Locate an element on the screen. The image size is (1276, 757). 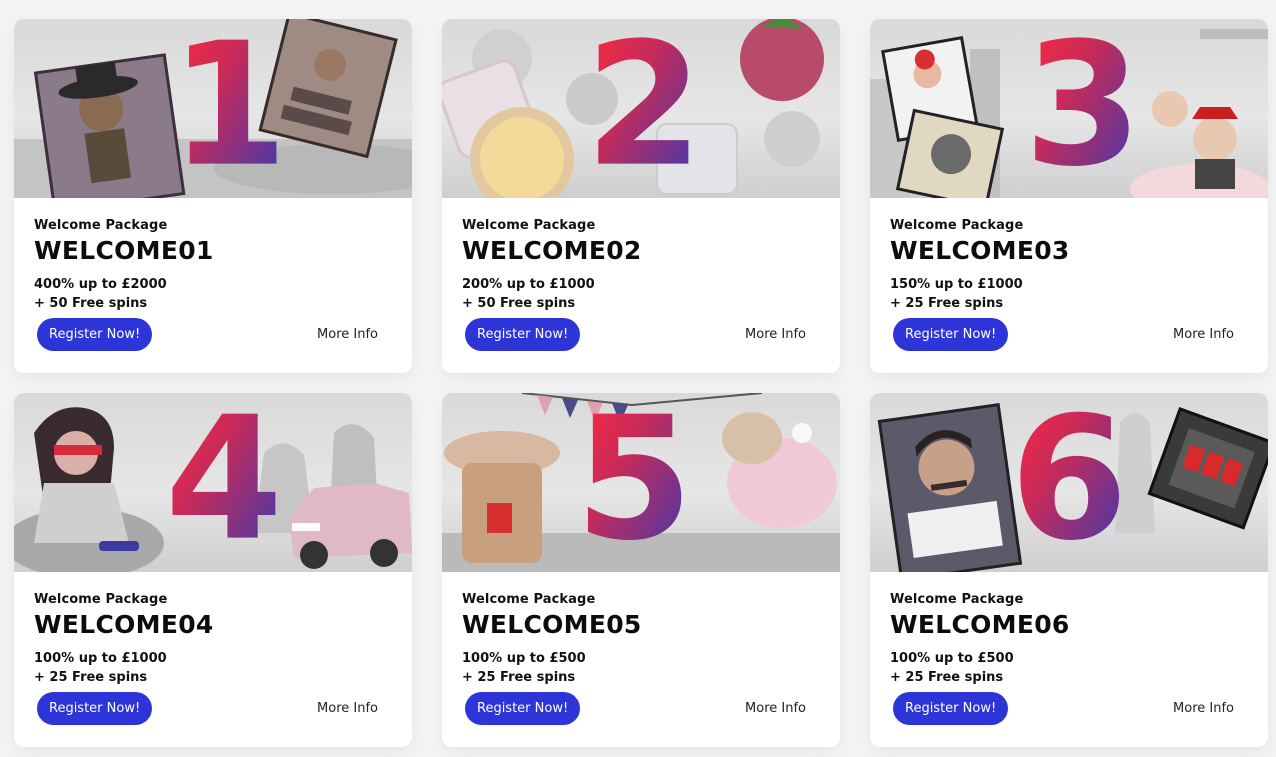
promo-number: 6 is located at coordinates (1068, 482).